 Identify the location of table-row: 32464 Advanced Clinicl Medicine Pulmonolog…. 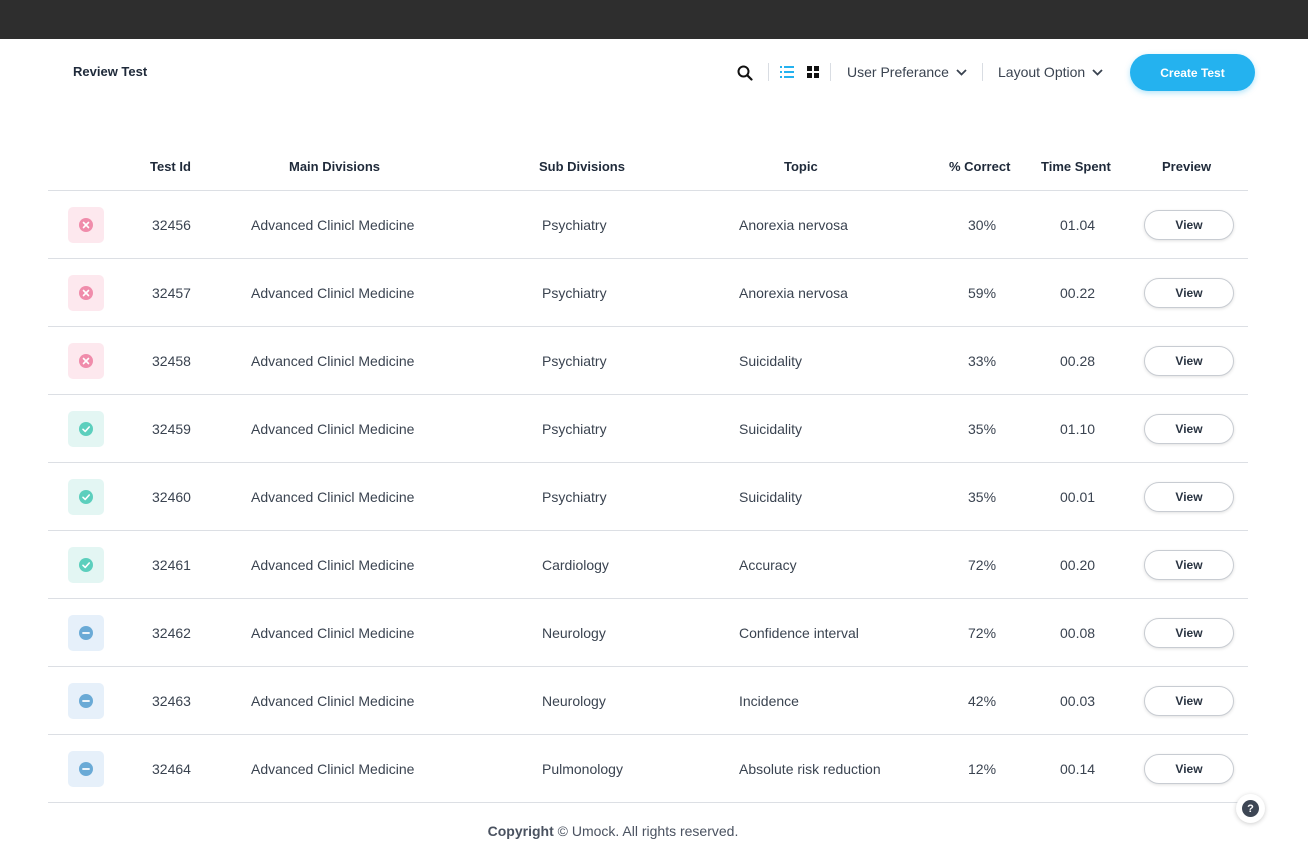
(648, 769).